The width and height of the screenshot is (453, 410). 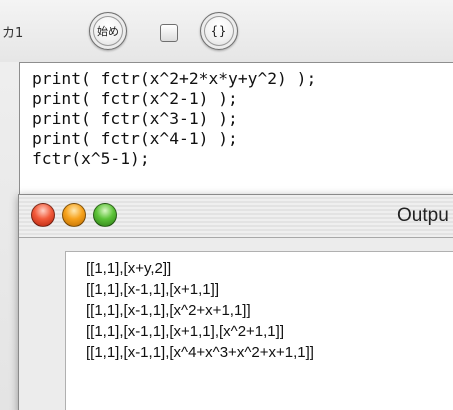 I want to click on output-line: [[1,1],[x-1,1],[x+1,1],[x^2+1,1]], so click(x=185, y=331).